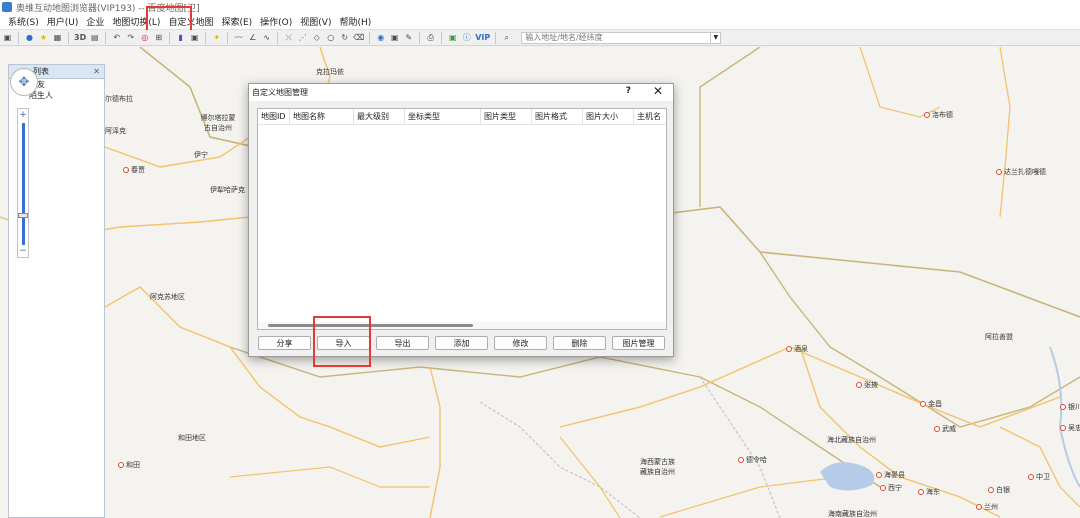  What do you see at coordinates (63, 21) in the screenshot?
I see `menu-user: 用户(U)` at bounding box center [63, 21].